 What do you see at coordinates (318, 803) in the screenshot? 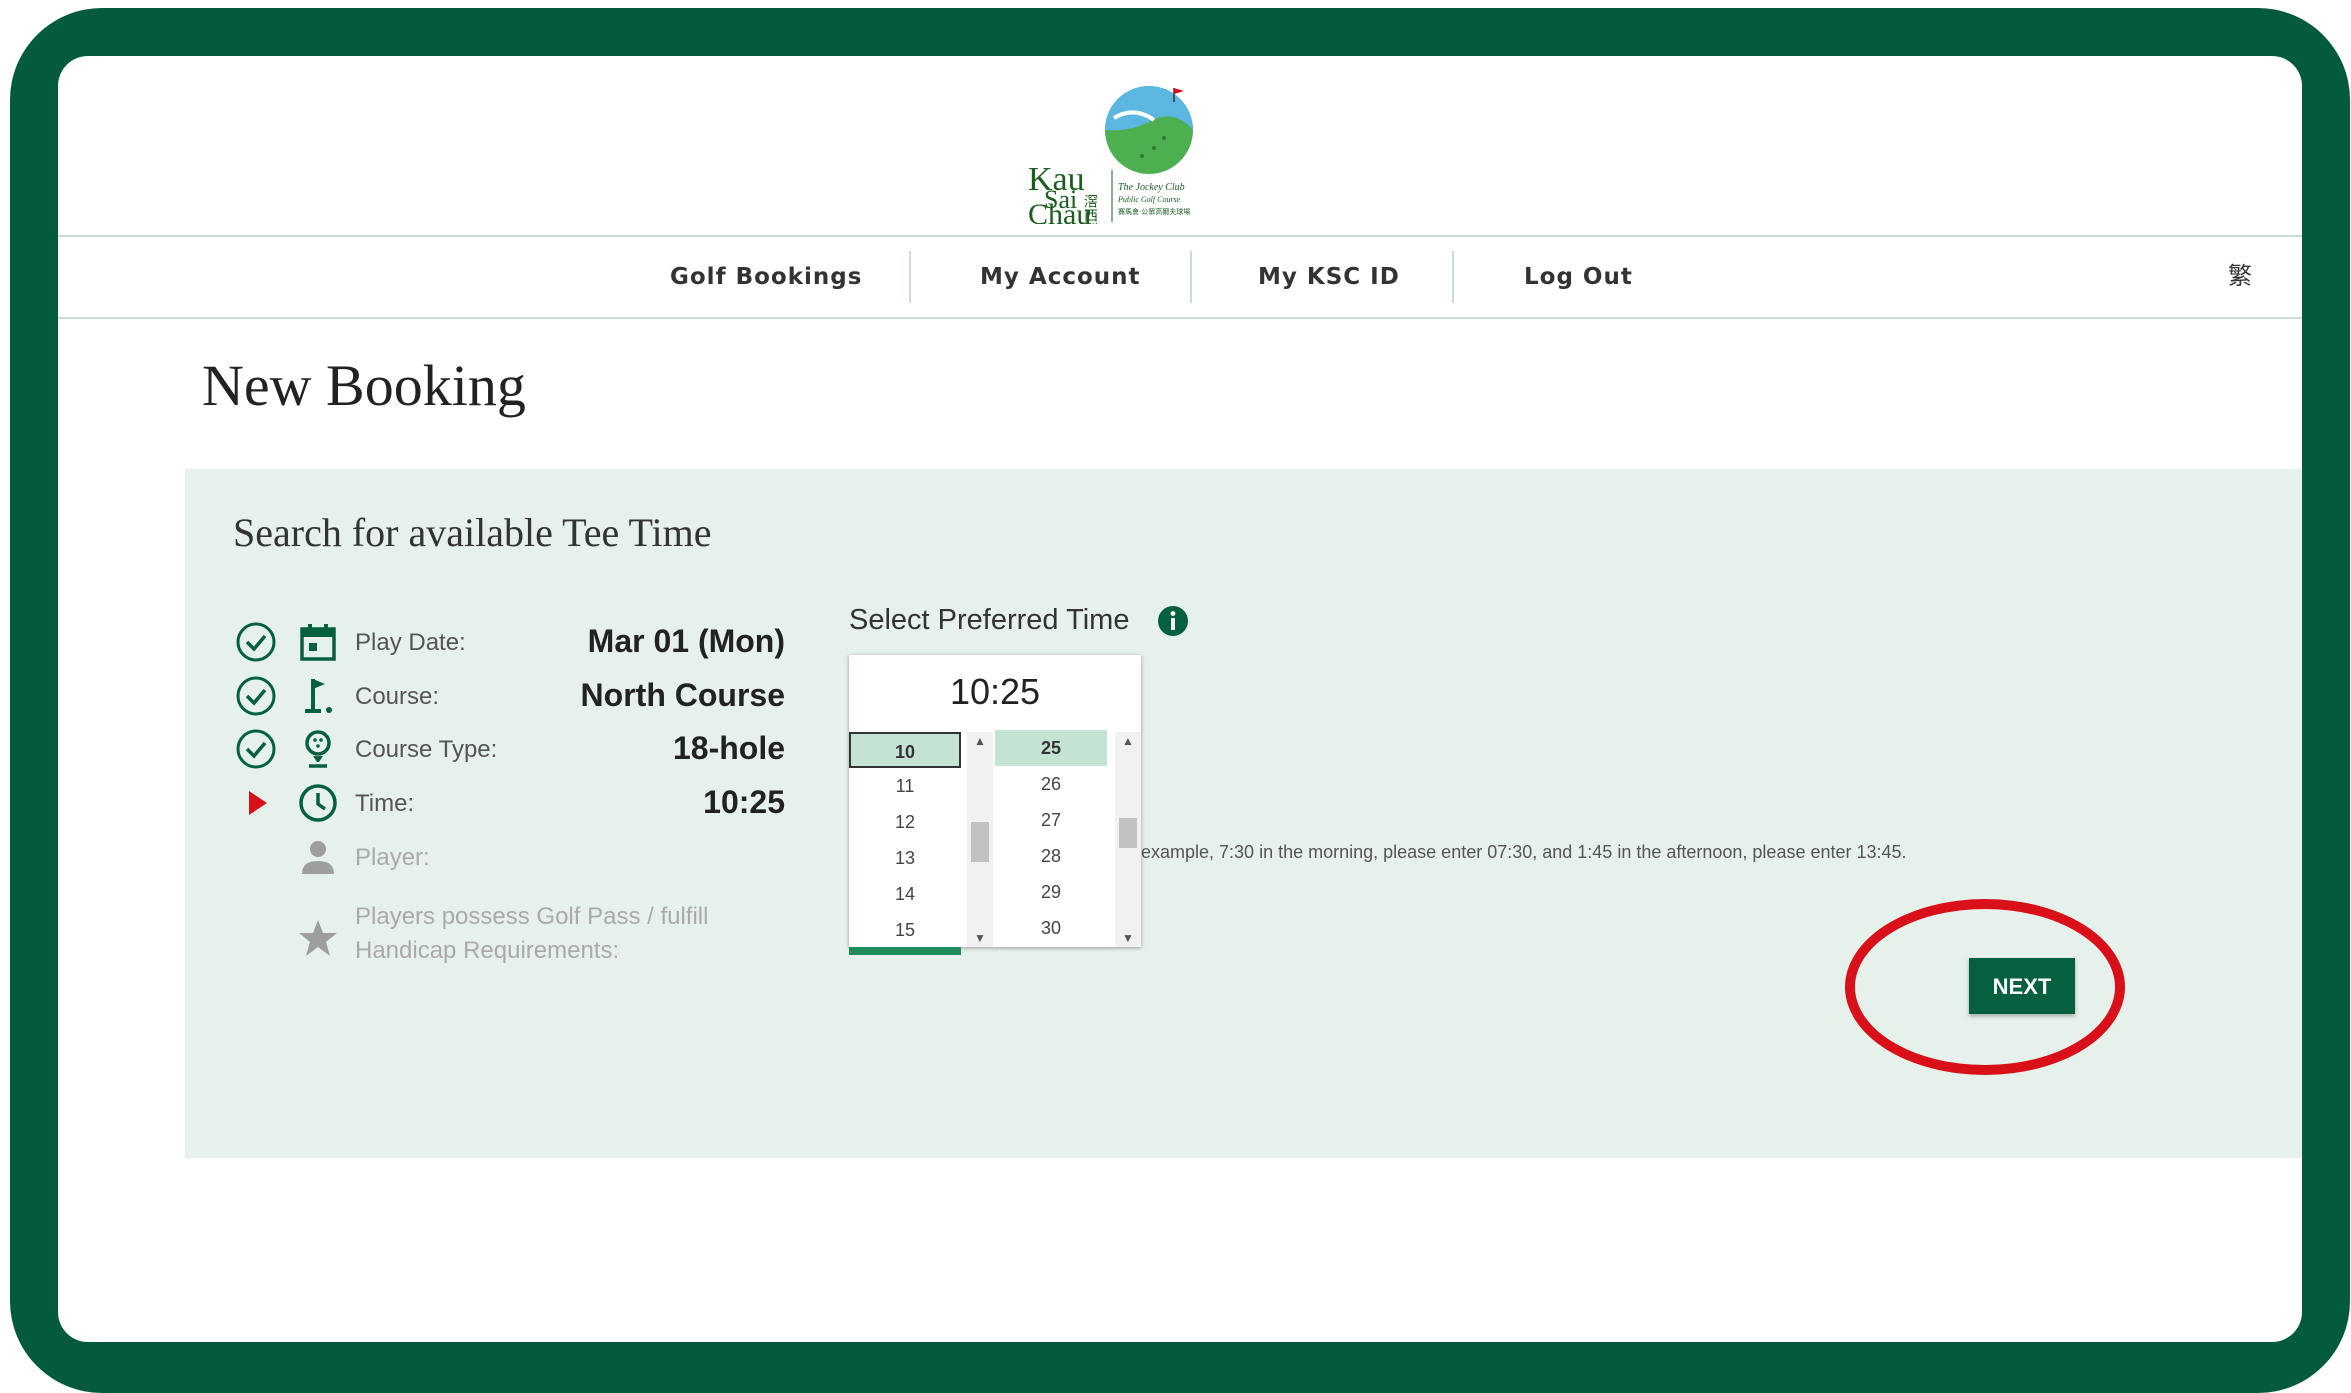
I see `clock-icon` at bounding box center [318, 803].